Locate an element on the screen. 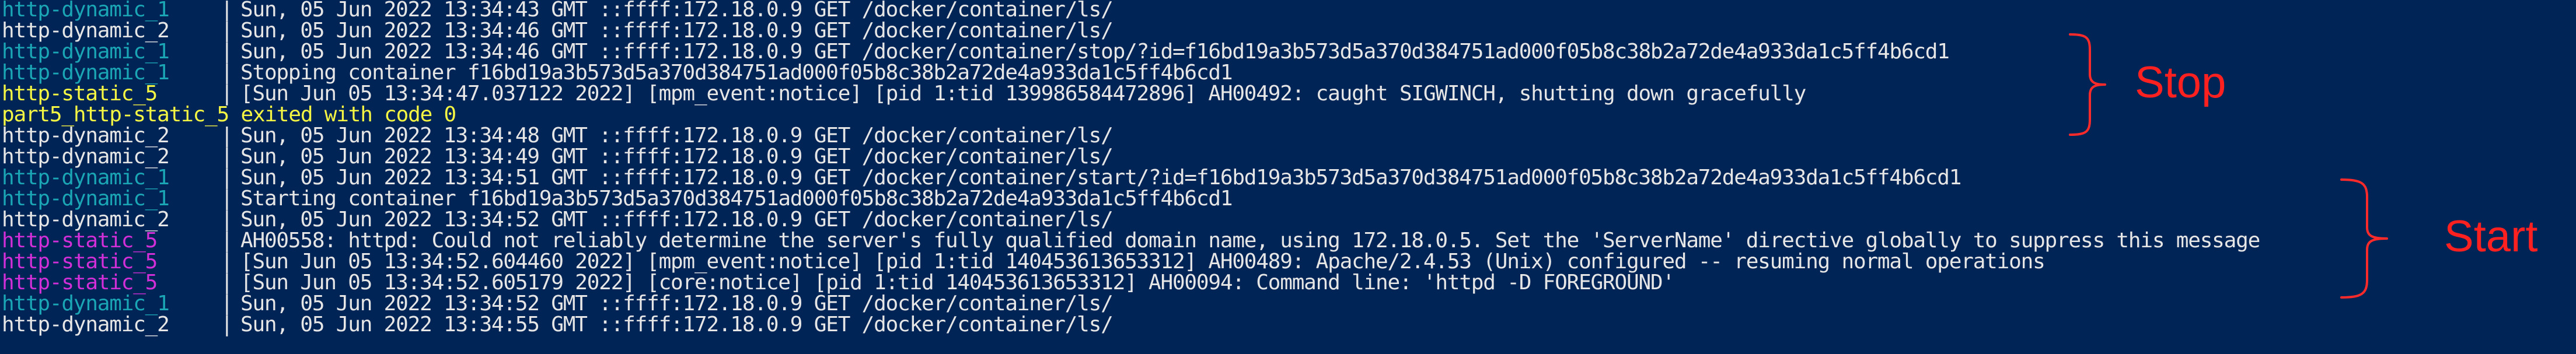  start-annotation-label: Start is located at coordinates (2491, 236).